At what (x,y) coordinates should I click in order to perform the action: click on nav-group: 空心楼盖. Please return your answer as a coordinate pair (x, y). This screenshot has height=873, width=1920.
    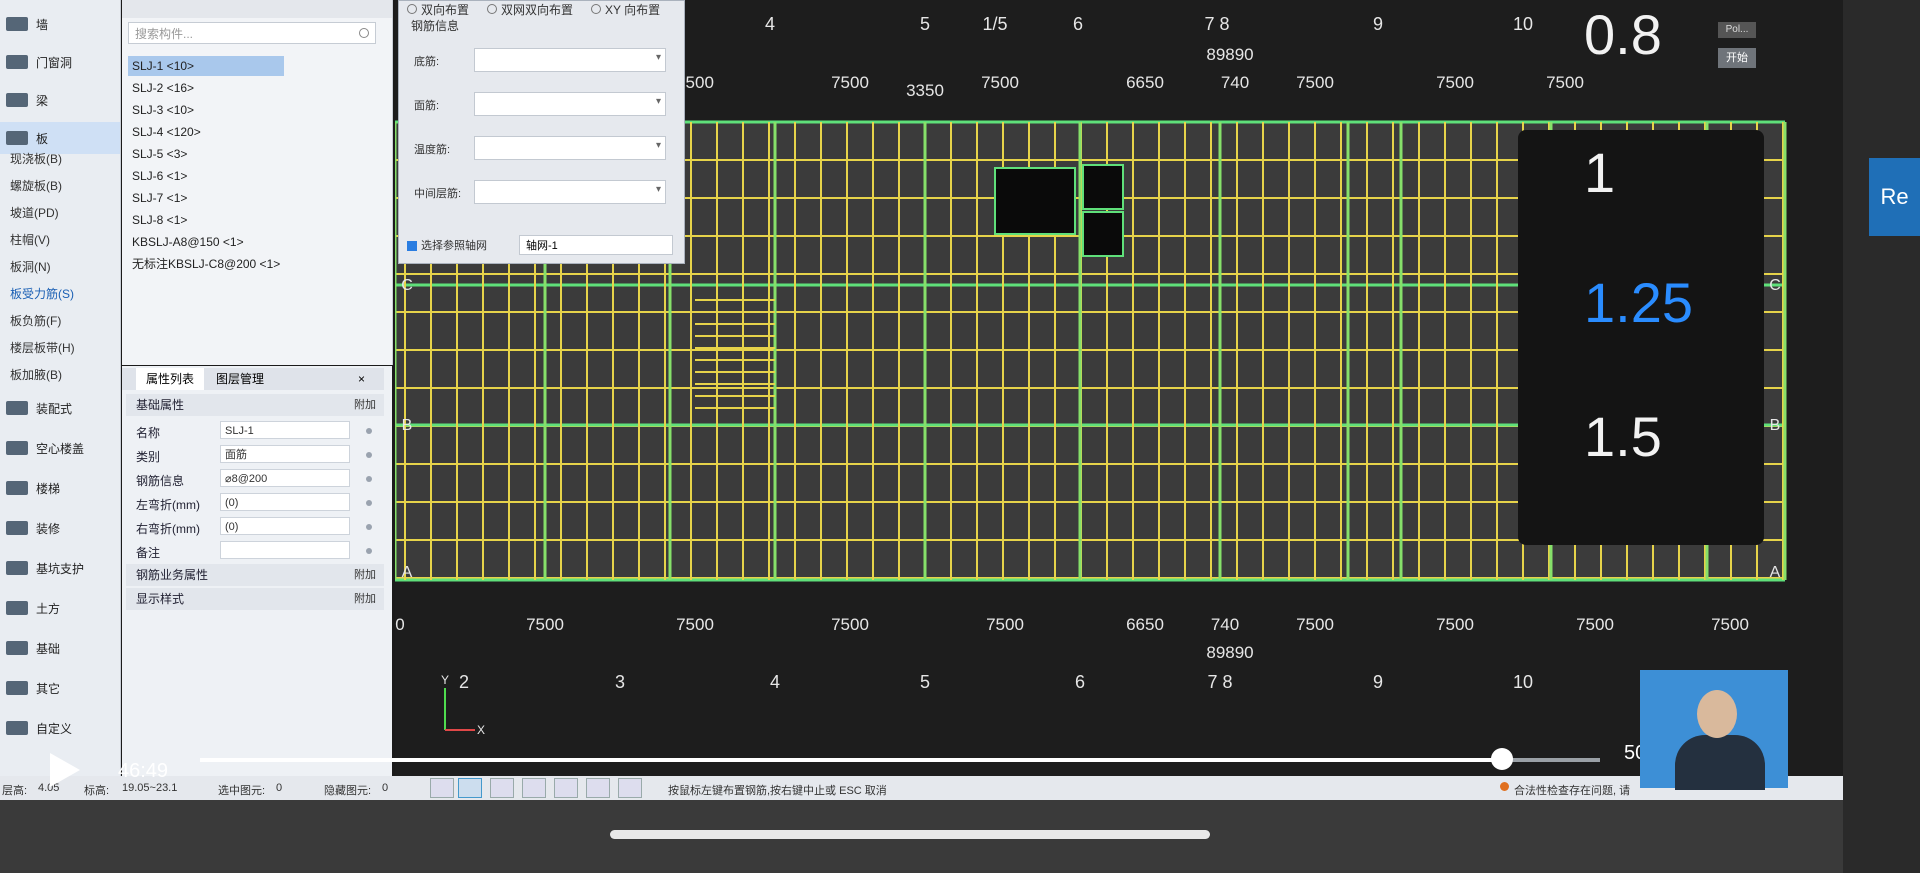
    Looking at the image, I should click on (60, 448).